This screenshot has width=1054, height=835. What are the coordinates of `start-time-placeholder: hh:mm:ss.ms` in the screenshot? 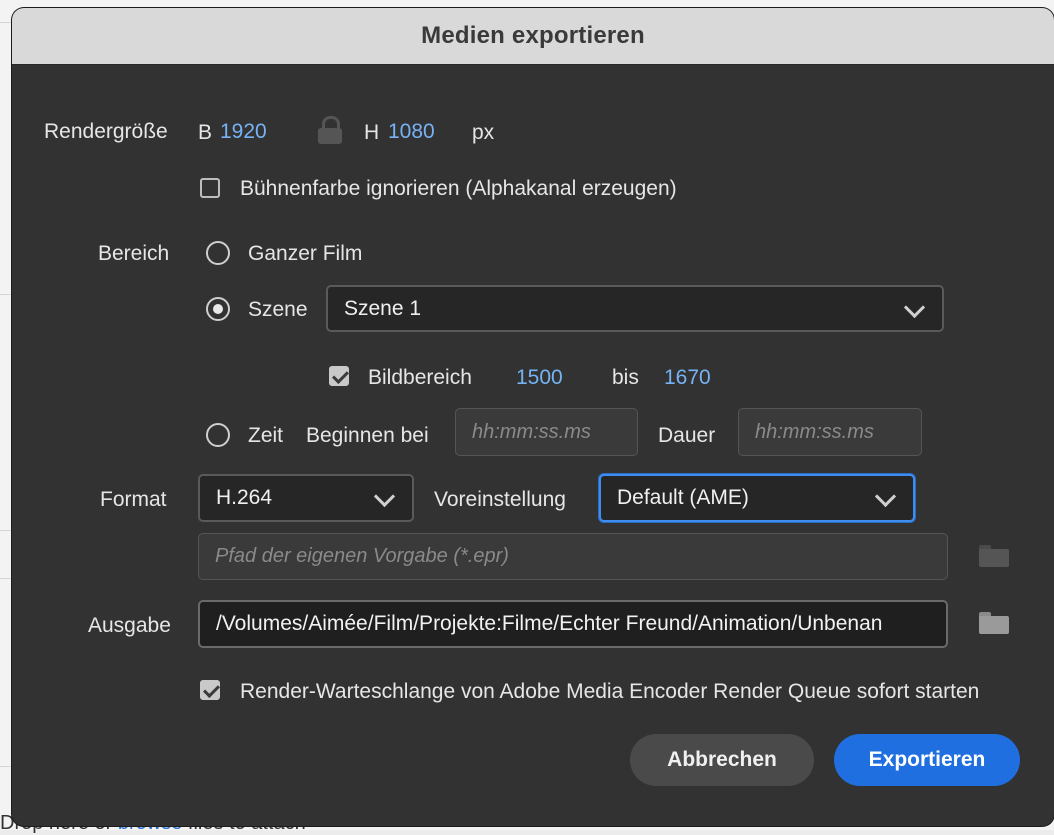 It's located at (531, 431).